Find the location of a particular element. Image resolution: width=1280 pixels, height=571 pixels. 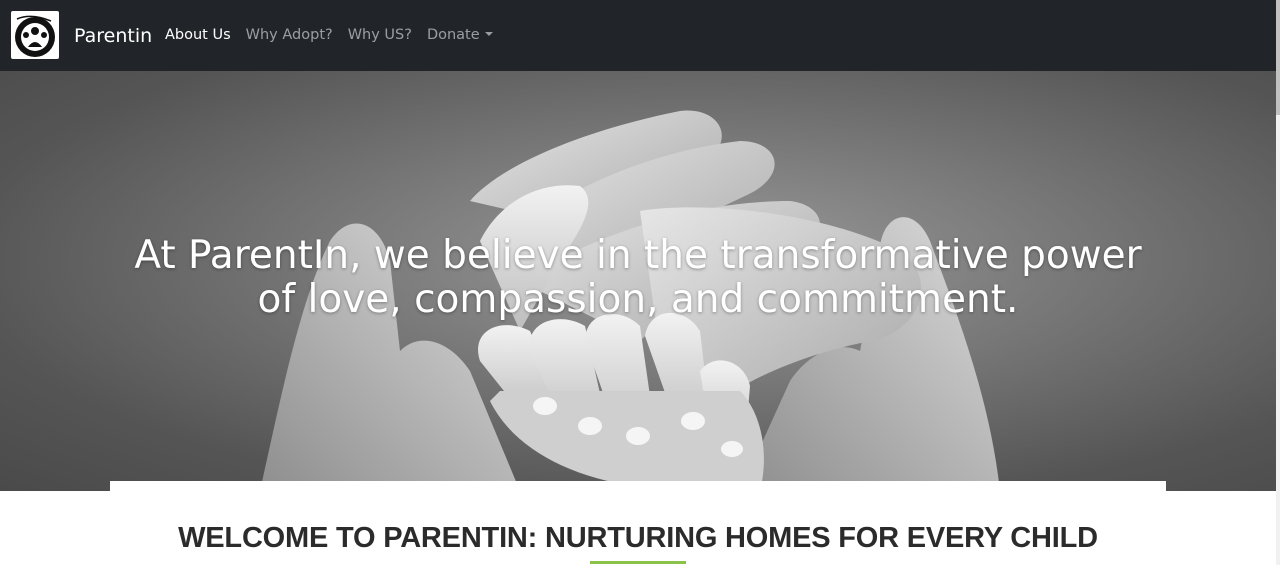

scrollbar-thumb is located at coordinates (1278, 57).